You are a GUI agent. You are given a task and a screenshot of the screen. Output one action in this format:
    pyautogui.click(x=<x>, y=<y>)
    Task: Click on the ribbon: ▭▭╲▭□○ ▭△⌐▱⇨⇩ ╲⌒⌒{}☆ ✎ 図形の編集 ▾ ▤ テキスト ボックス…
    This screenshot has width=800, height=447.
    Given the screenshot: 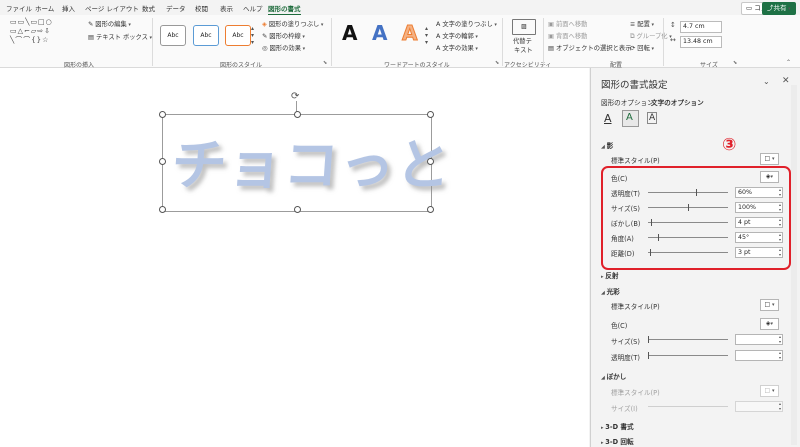 What is the action you would take?
    pyautogui.click(x=400, y=42)
    